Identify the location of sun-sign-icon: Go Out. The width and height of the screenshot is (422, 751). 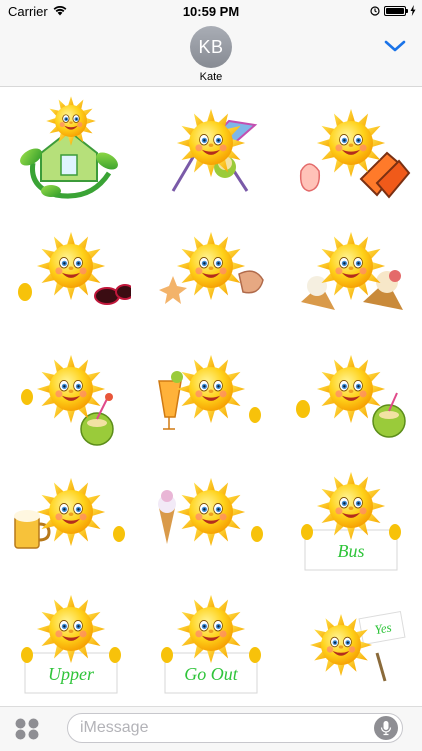
(211, 643).